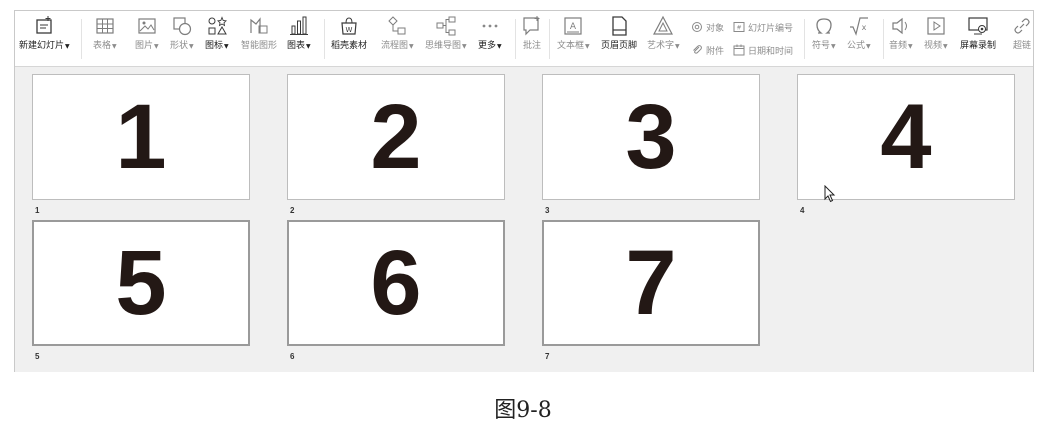 The width and height of the screenshot is (1046, 437). Describe the element at coordinates (901, 39) in the screenshot. I see `audio-button: 音频▼` at that location.